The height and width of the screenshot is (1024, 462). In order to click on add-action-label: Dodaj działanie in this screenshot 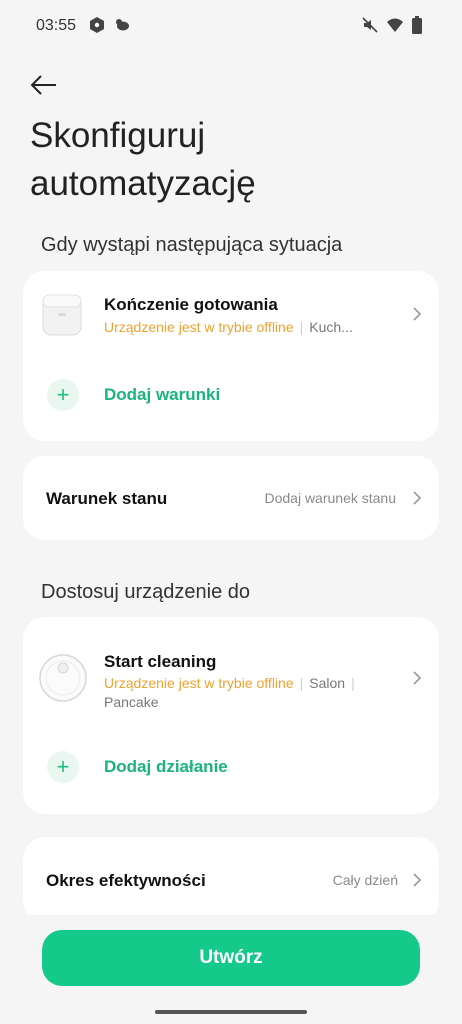, I will do `click(166, 766)`.